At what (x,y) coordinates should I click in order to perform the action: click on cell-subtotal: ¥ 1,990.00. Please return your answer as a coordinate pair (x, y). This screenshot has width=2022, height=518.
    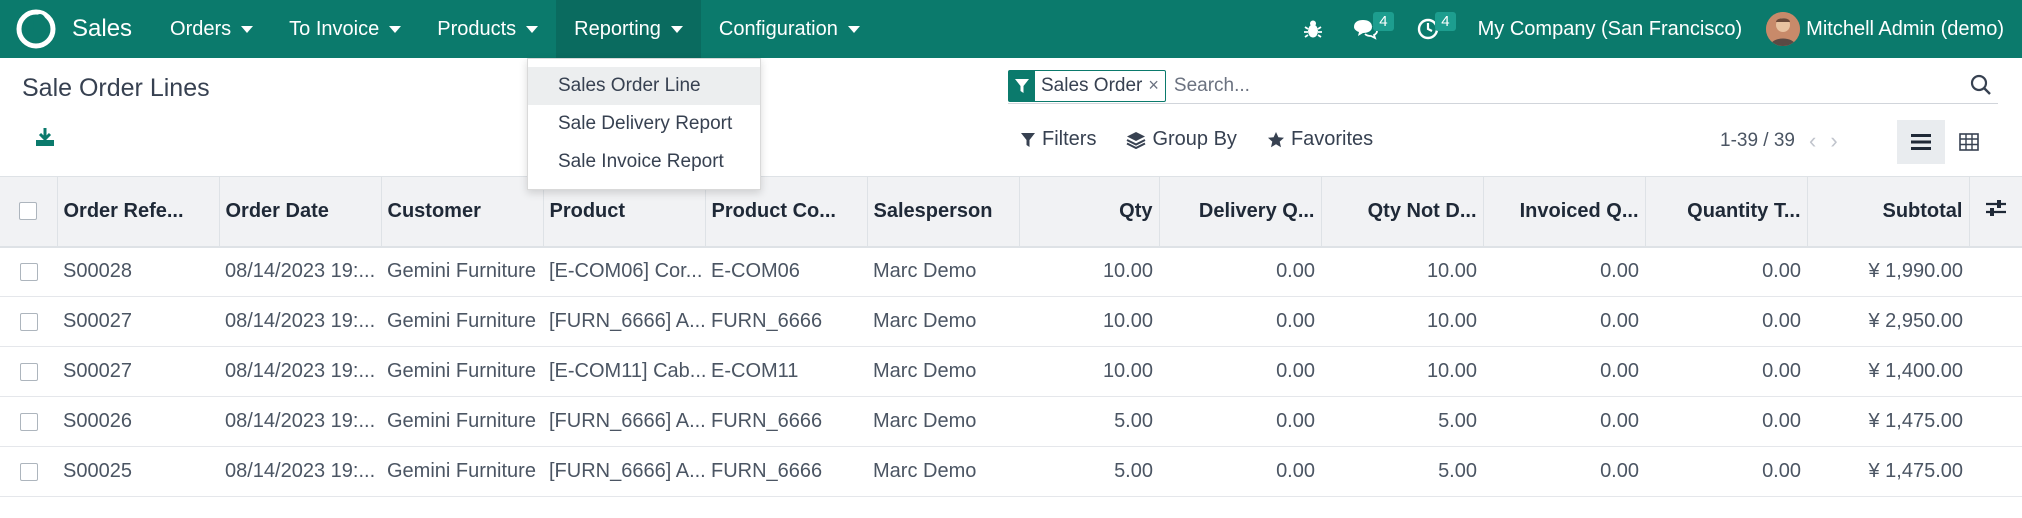
    Looking at the image, I should click on (1888, 271).